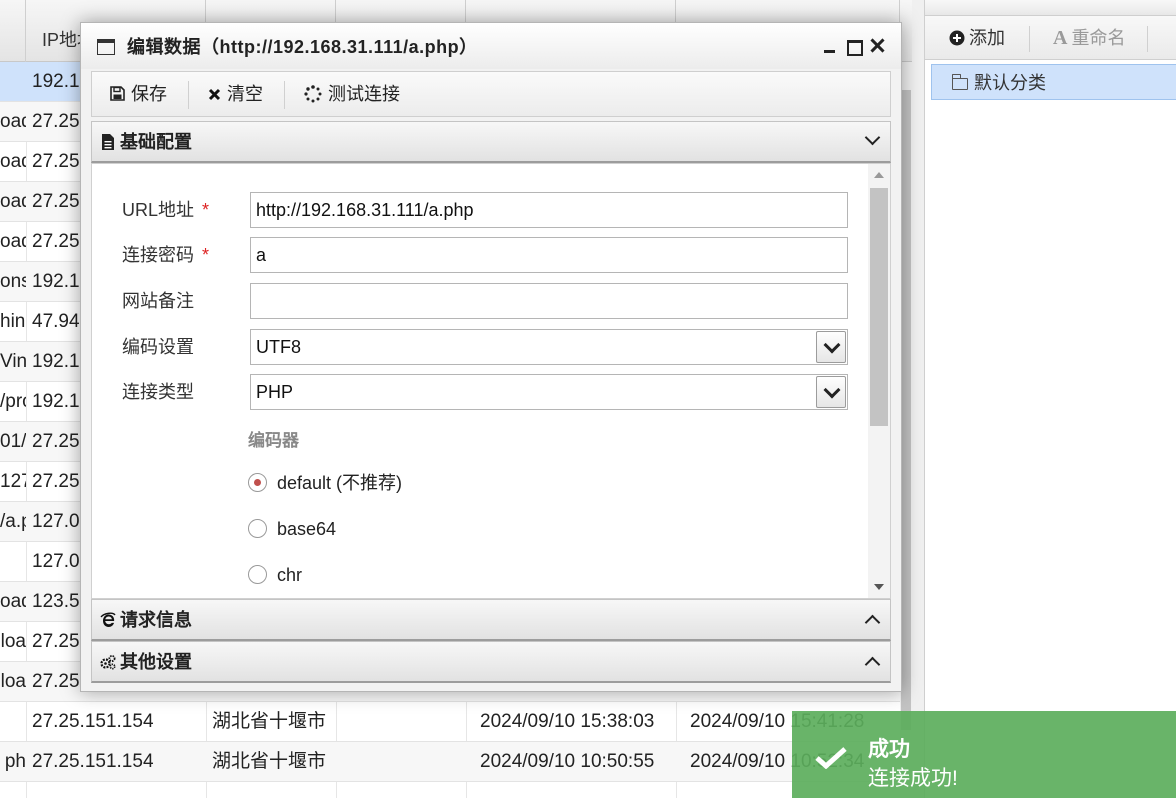  Describe the element at coordinates (156, 662) in the screenshot. I see `section-other-settings-label: 其他设置` at that location.